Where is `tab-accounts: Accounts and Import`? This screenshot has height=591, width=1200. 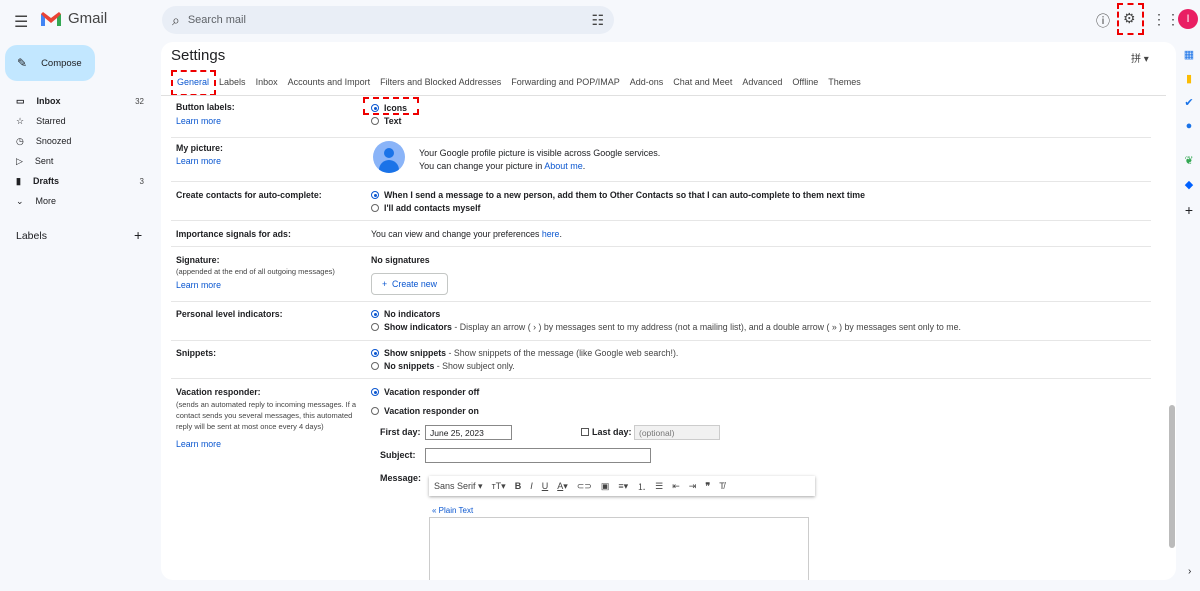
tab-accounts: Accounts and Import is located at coordinates (329, 82).